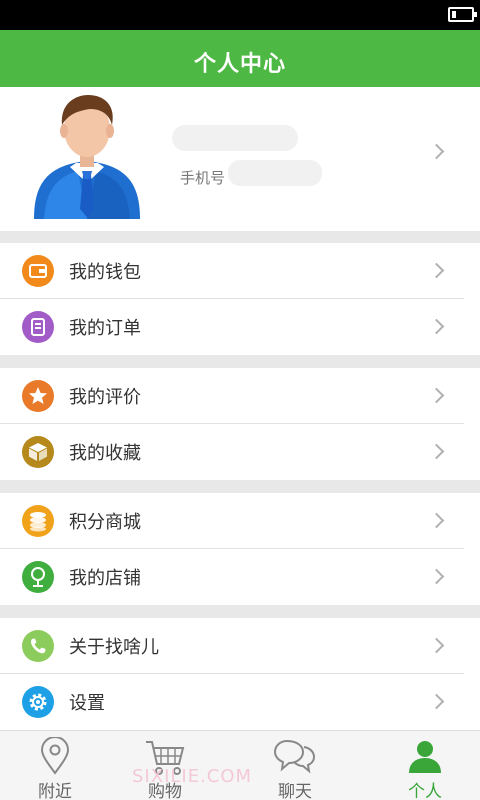 This screenshot has height=800, width=480. What do you see at coordinates (275, 173) in the screenshot?
I see `phone-number-redacted` at bounding box center [275, 173].